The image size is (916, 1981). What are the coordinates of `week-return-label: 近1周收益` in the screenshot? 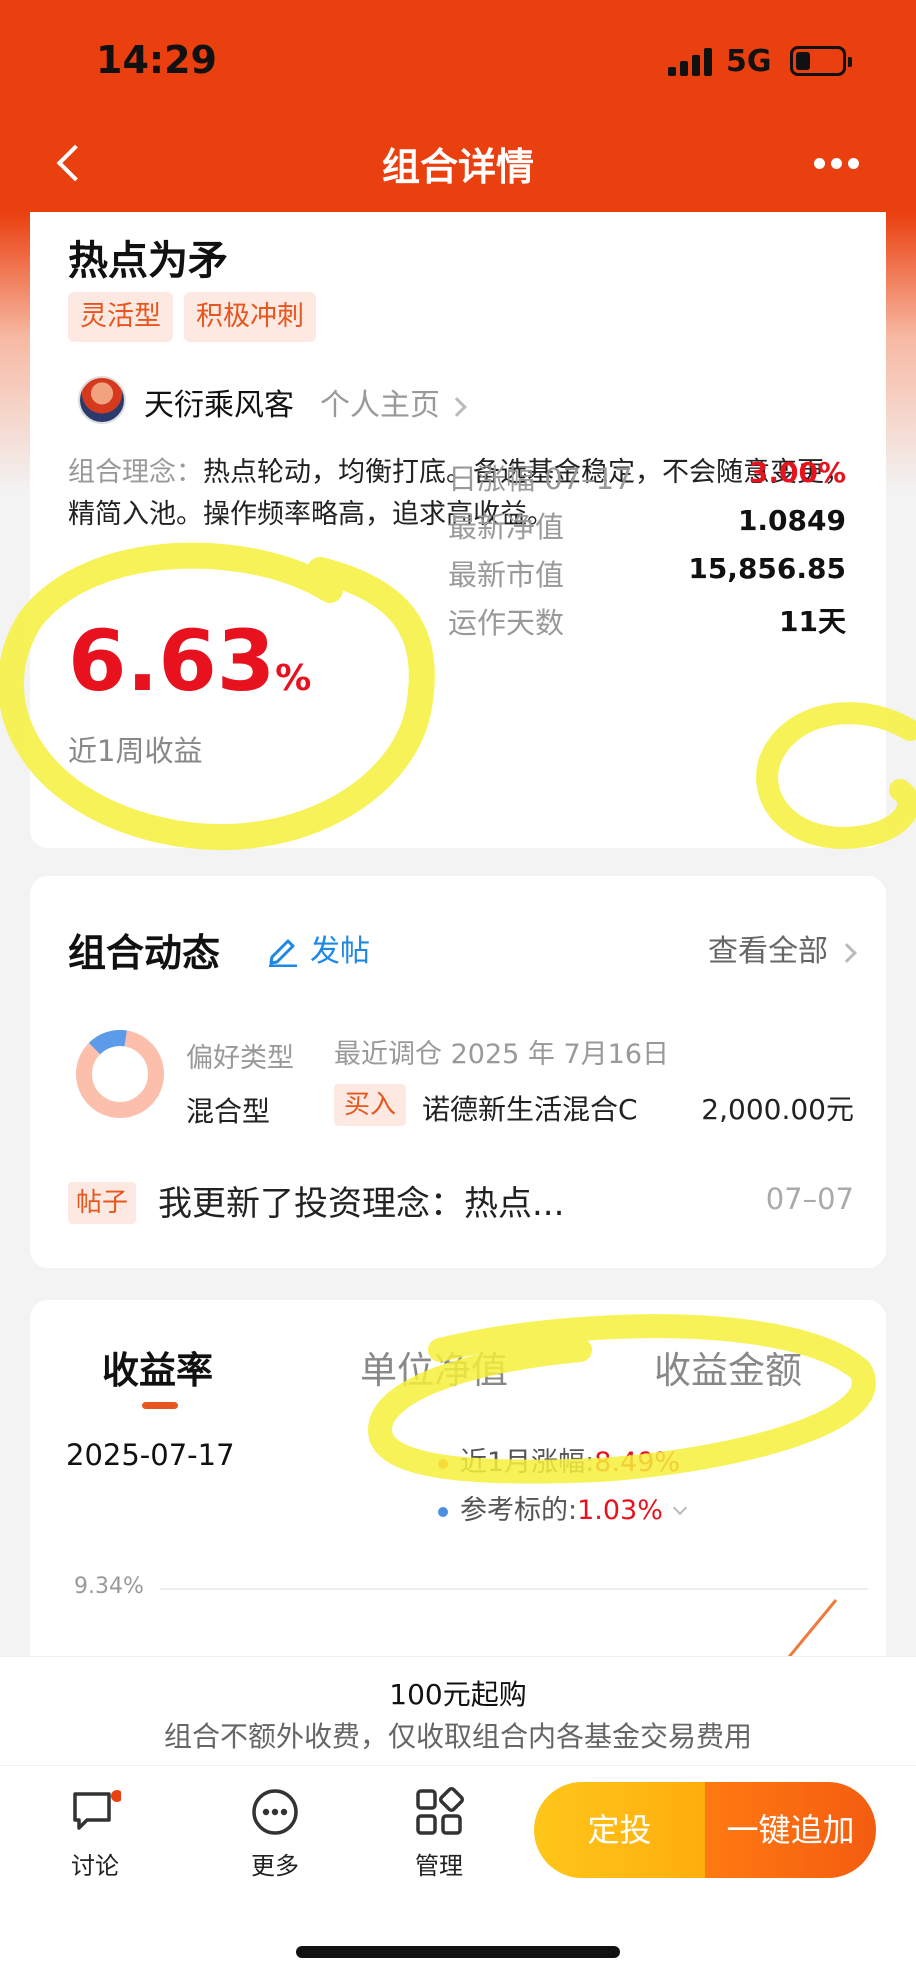 It's located at (135, 751).